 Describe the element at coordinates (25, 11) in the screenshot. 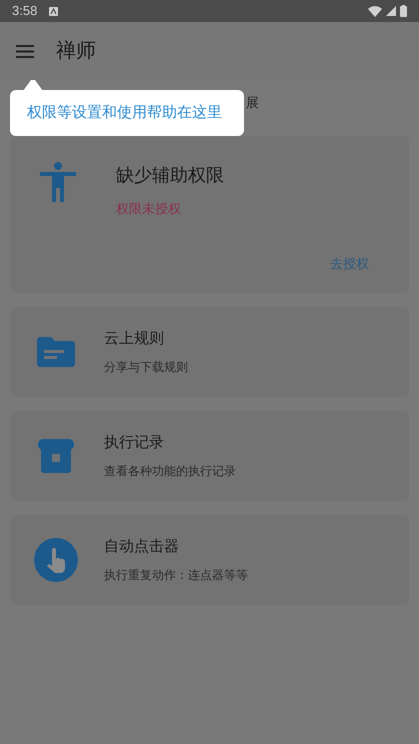

I see `status-time: 3:58` at that location.